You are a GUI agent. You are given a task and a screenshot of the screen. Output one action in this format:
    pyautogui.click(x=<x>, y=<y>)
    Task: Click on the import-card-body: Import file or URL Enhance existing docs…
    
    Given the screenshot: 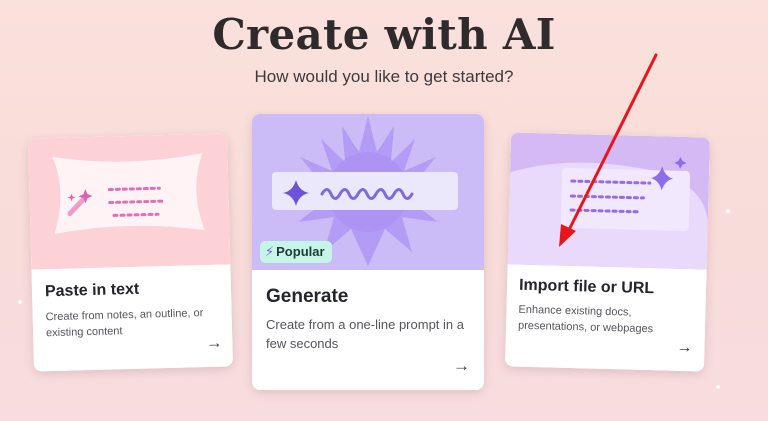 What is the action you would take?
    pyautogui.click(x=605, y=318)
    